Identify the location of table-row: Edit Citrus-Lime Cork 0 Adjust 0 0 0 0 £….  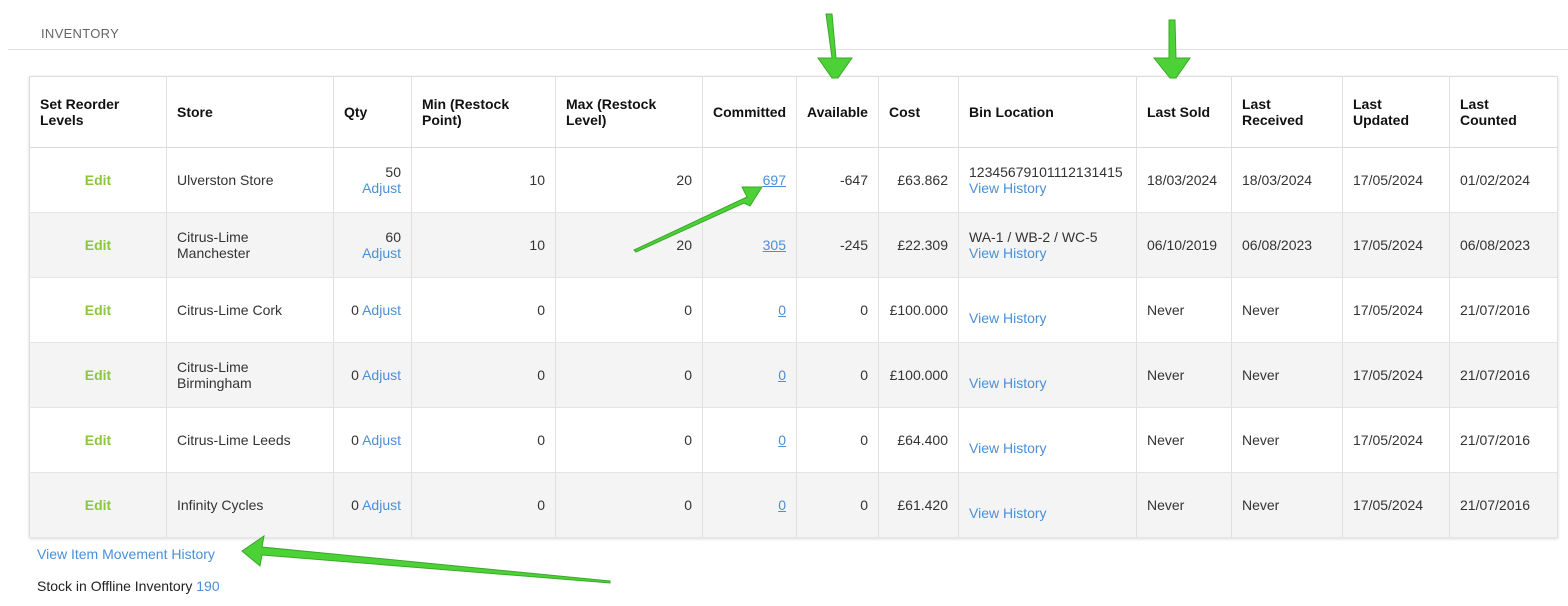
(793, 310).